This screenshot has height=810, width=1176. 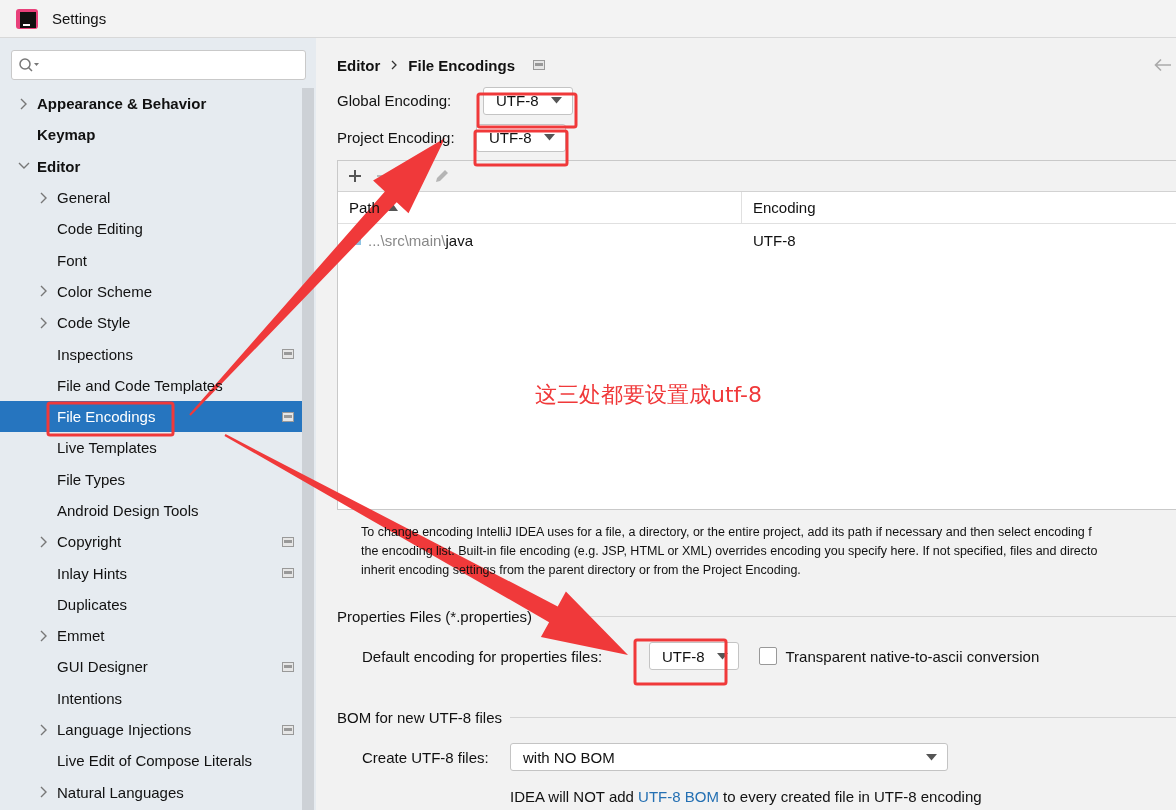 What do you see at coordinates (151, 604) in the screenshot?
I see `tree-item: Duplicates` at bounding box center [151, 604].